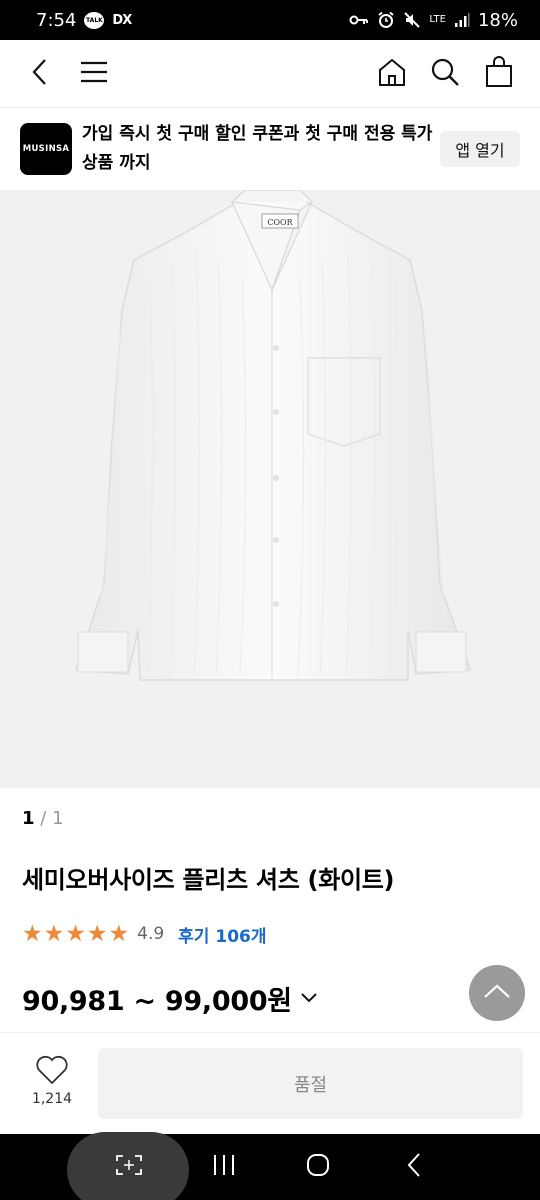  I want to click on lte-indicator: LTE, so click(437, 19).